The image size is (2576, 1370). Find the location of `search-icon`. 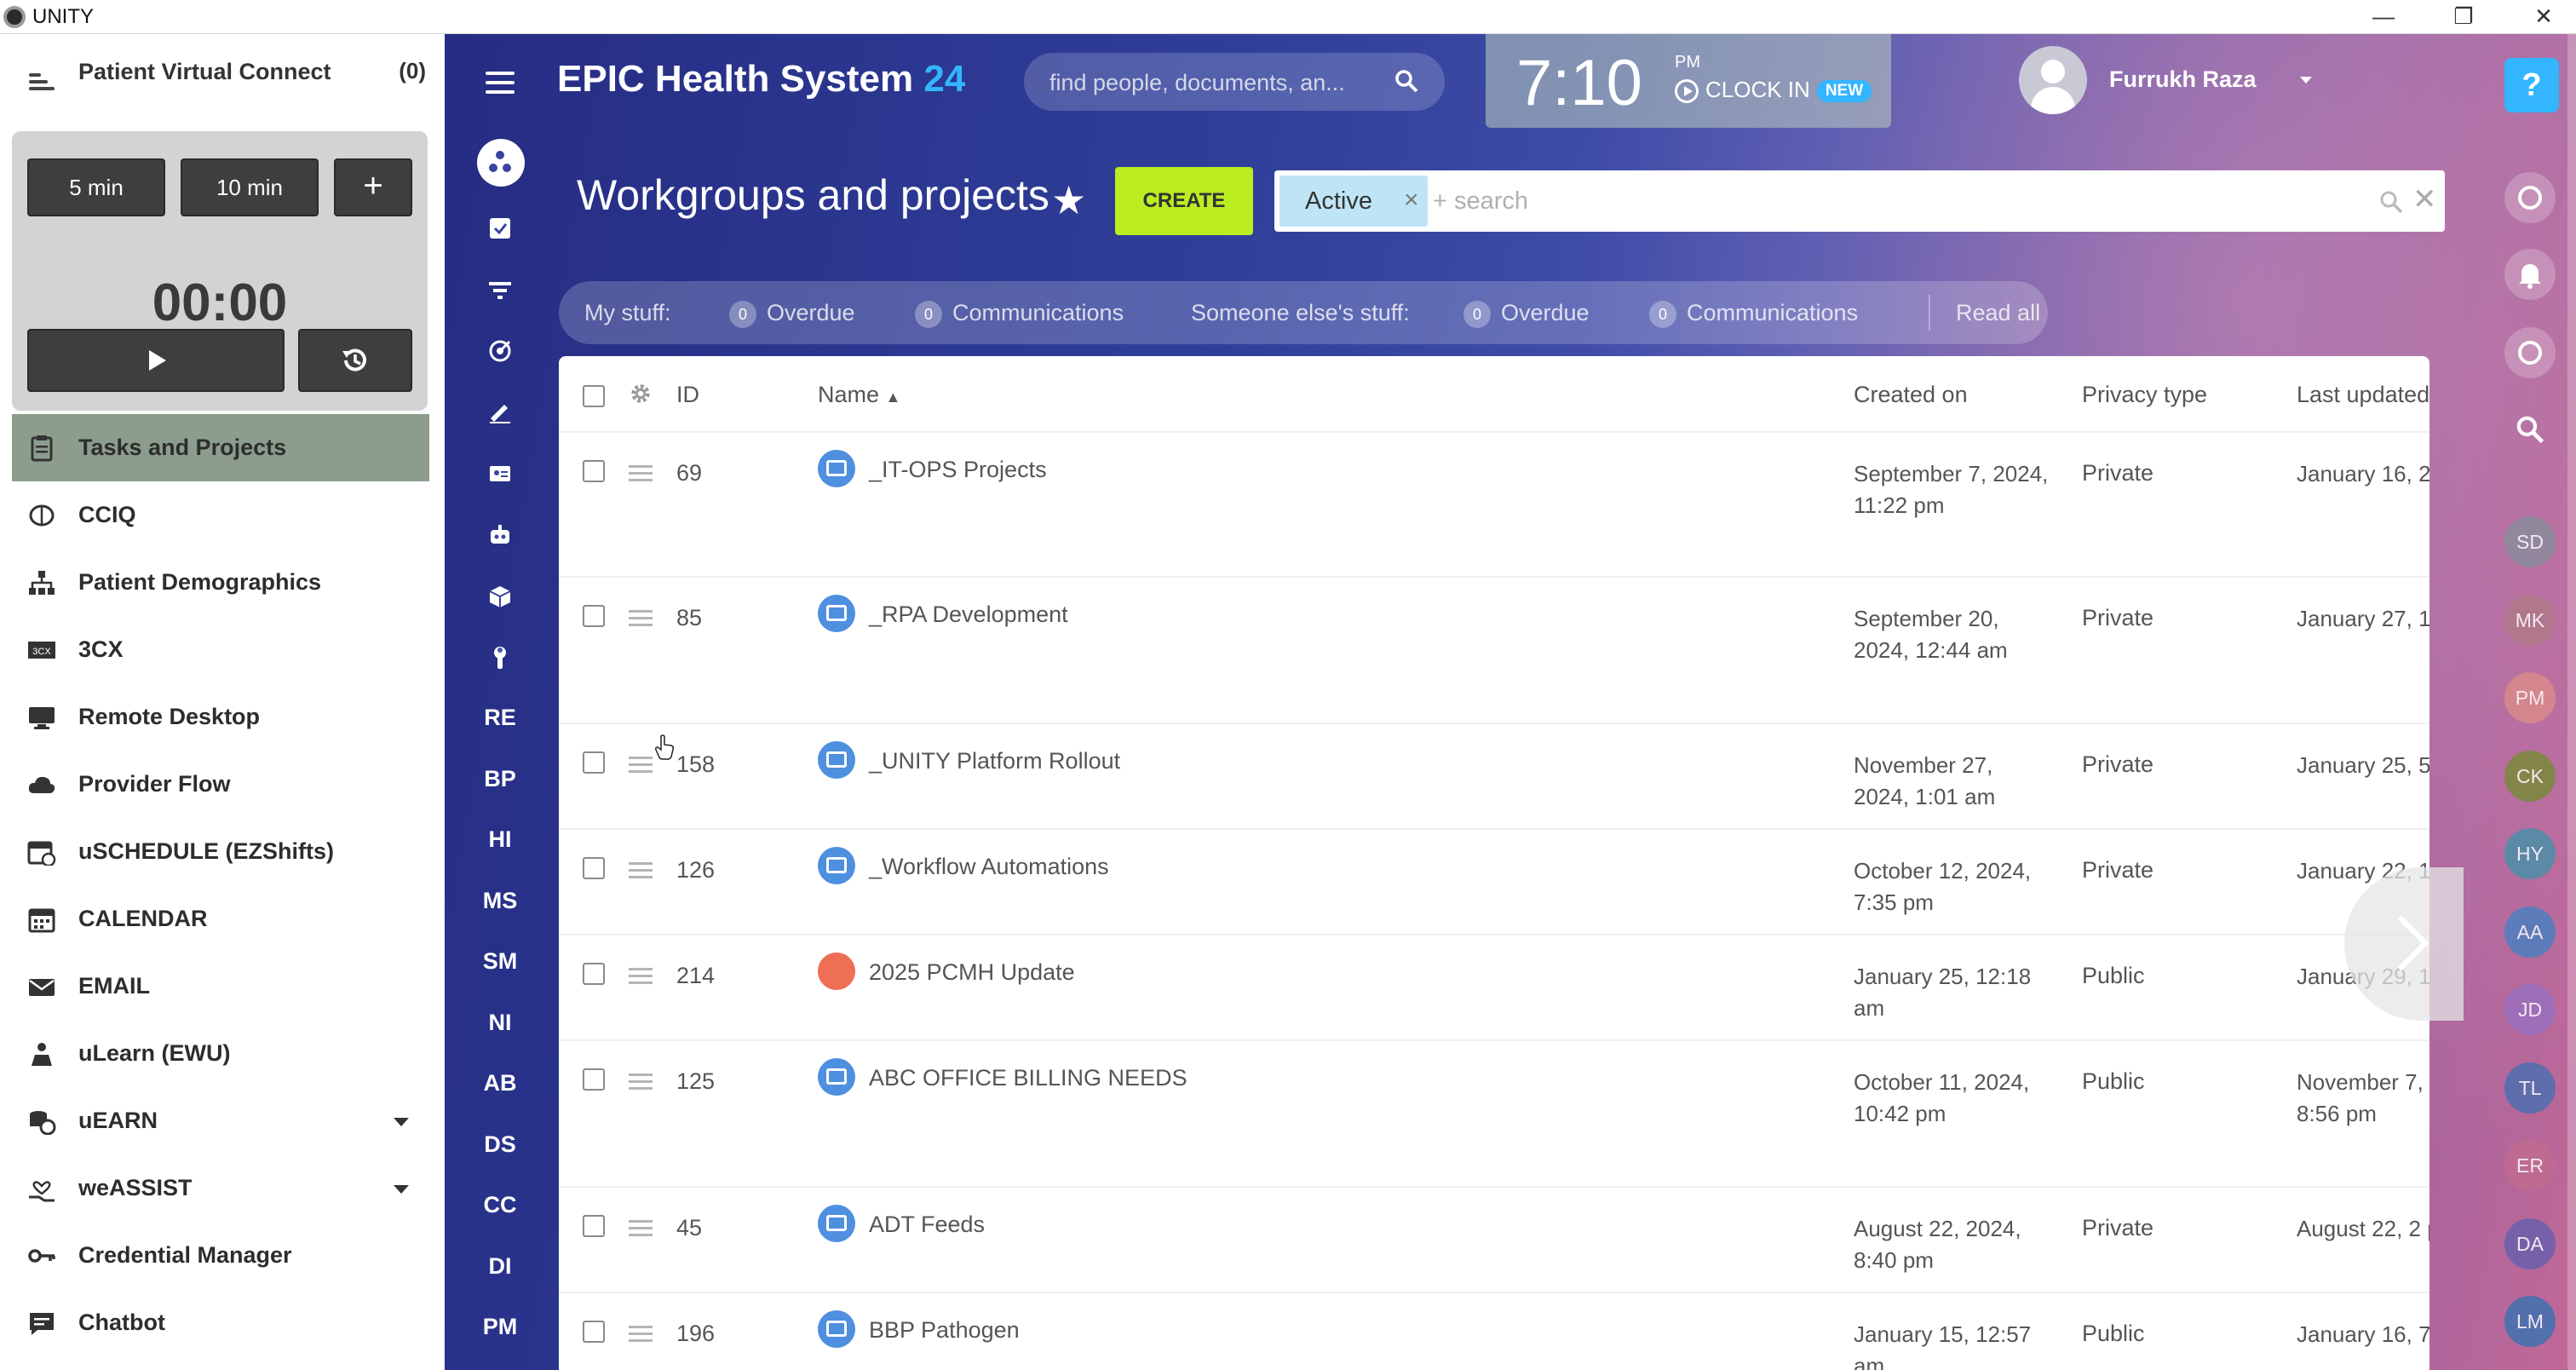

search-icon is located at coordinates (1406, 81).